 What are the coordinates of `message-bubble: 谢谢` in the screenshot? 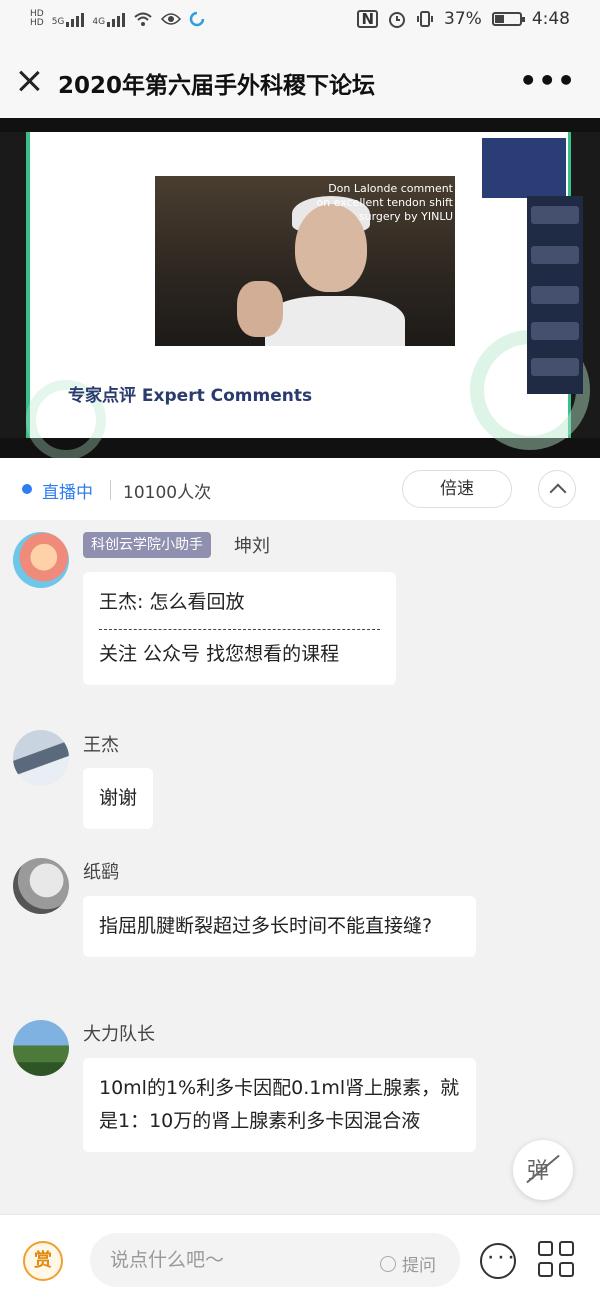 It's located at (118, 798).